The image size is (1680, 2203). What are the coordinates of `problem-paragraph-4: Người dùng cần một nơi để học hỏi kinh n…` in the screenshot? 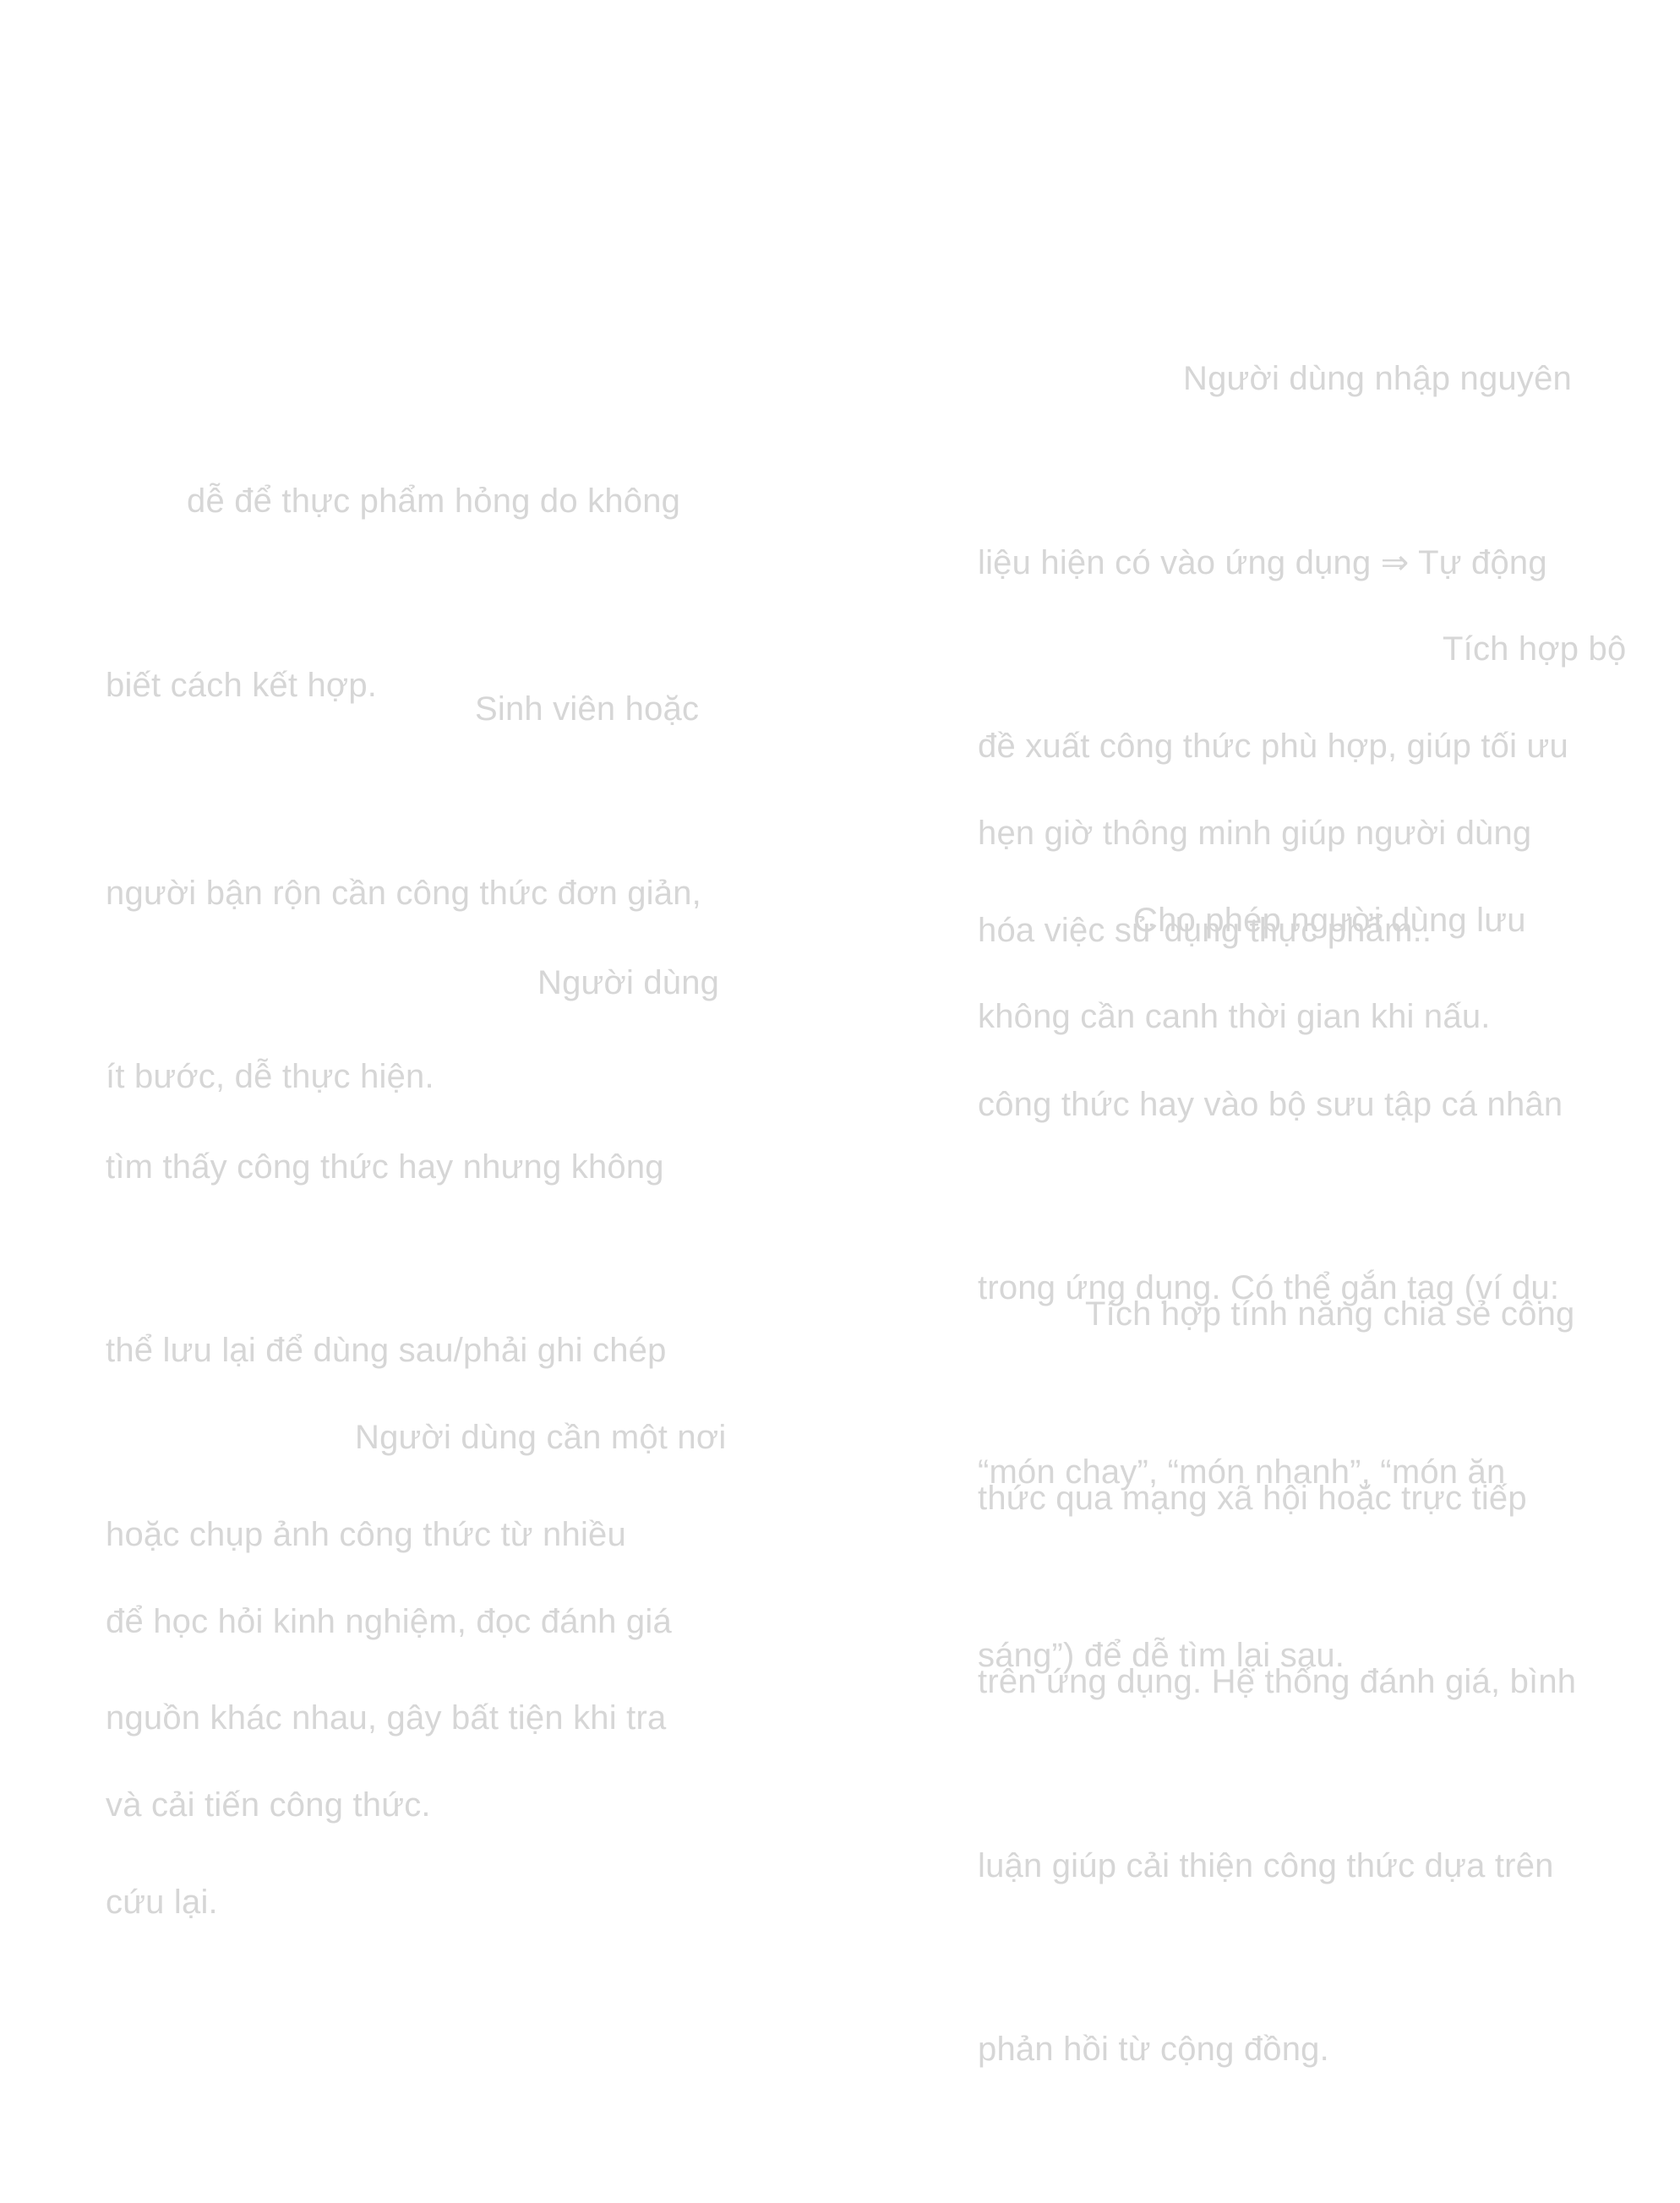 It's located at (416, 1621).